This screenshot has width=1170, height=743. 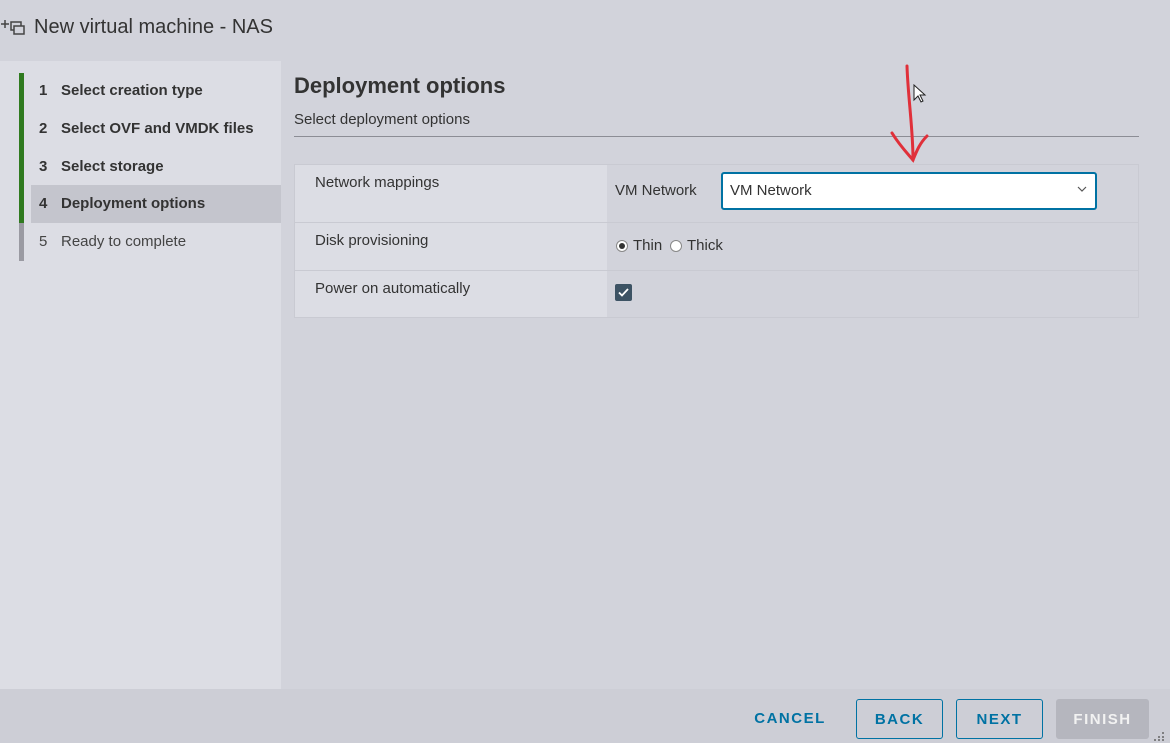 What do you see at coordinates (382, 119) in the screenshot?
I see `page-subtitle: Select deployment options` at bounding box center [382, 119].